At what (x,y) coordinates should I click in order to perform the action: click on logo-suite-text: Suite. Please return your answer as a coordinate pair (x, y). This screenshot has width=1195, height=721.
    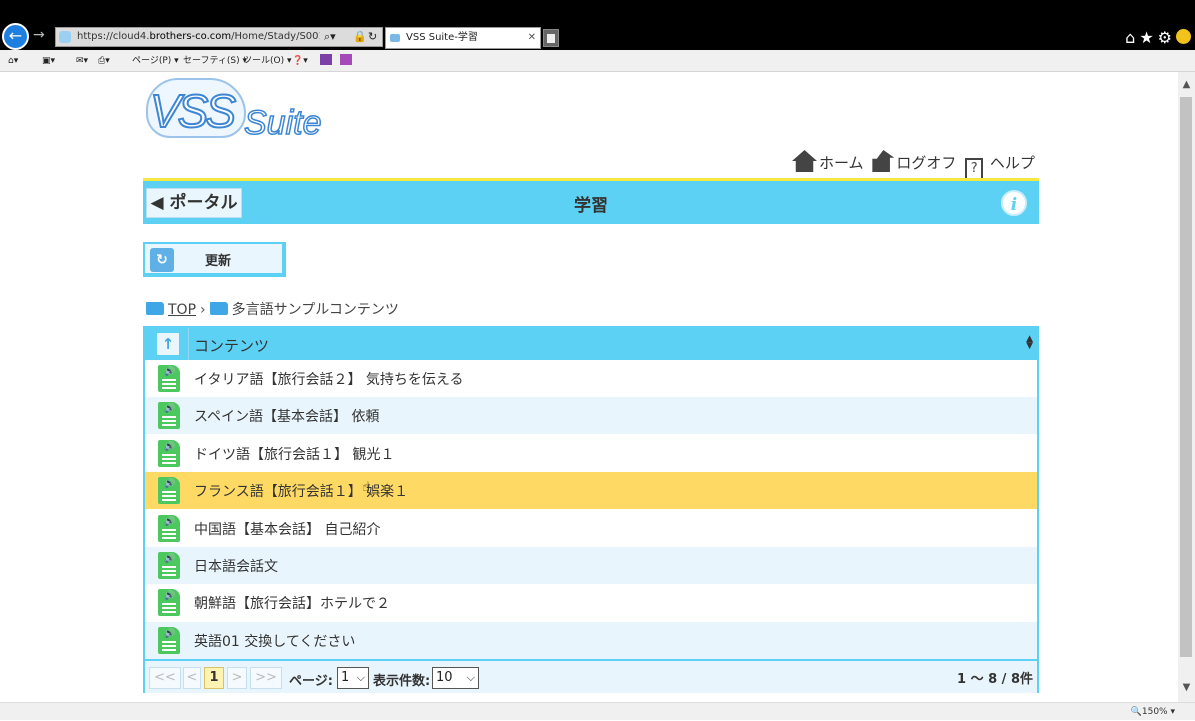
    Looking at the image, I should click on (282, 123).